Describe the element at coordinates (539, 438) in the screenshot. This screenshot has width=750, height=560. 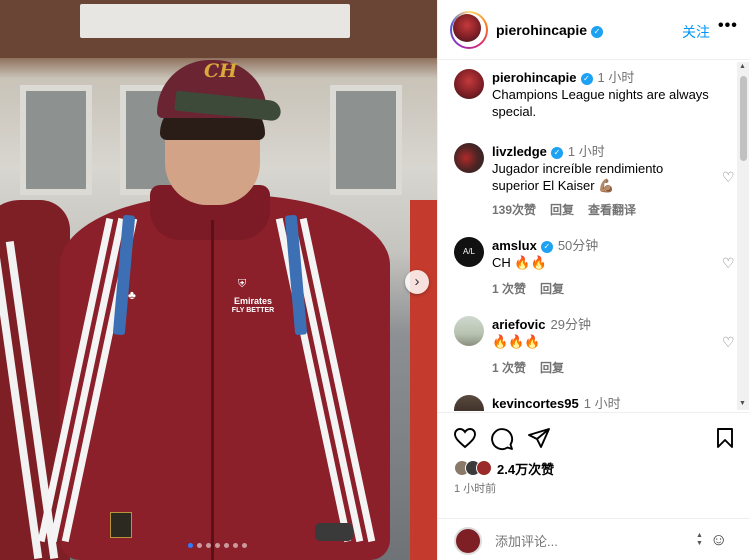
I see `share-send-icon` at that location.